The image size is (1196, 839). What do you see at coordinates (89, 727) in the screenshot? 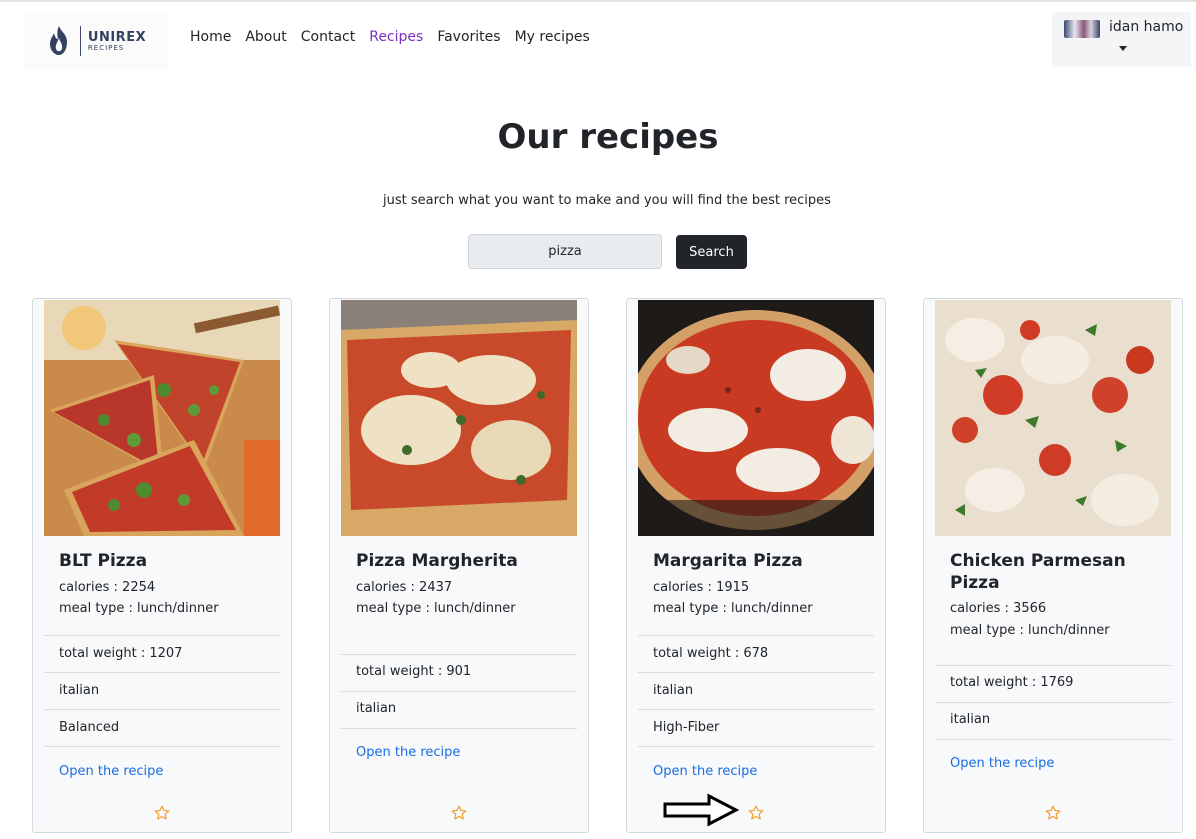
I see `recipe-diet: Balanced` at bounding box center [89, 727].